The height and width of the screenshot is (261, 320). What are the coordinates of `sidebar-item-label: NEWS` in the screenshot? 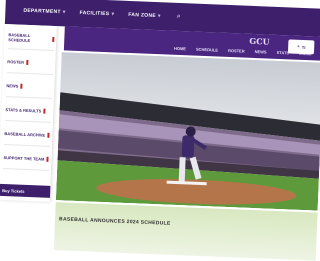 It's located at (12, 85).